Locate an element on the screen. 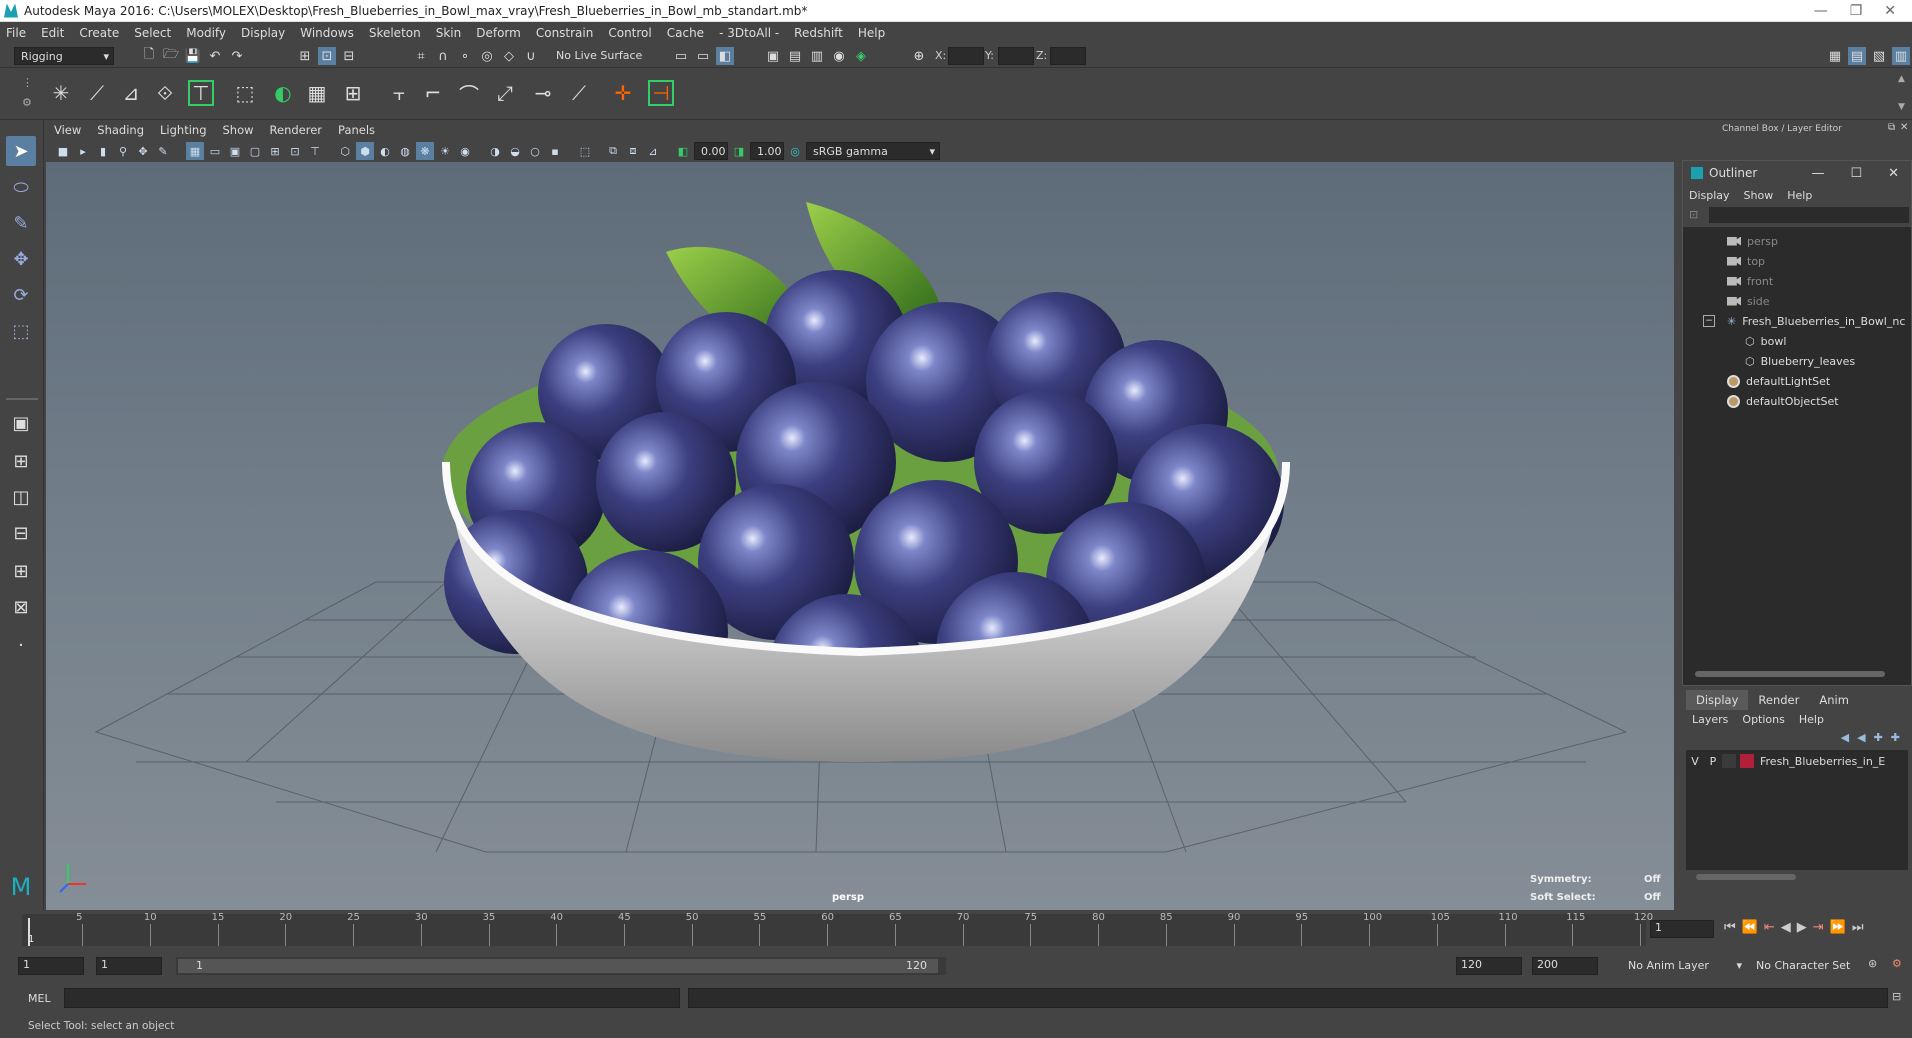 Image resolution: width=1912 pixels, height=1038 pixels. menu-select: Select is located at coordinates (152, 33).